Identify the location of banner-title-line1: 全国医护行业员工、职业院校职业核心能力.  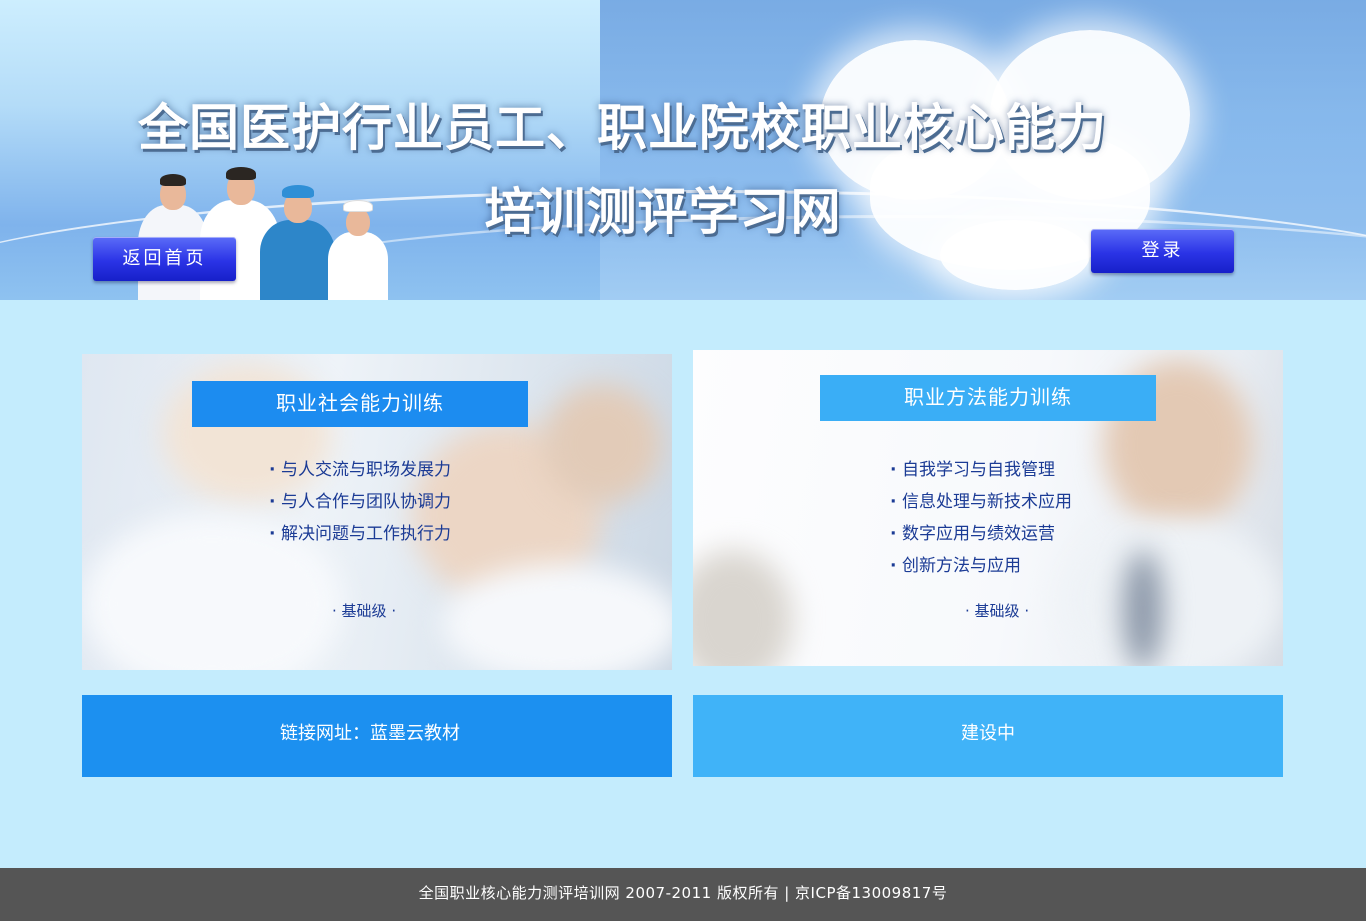
(622, 128).